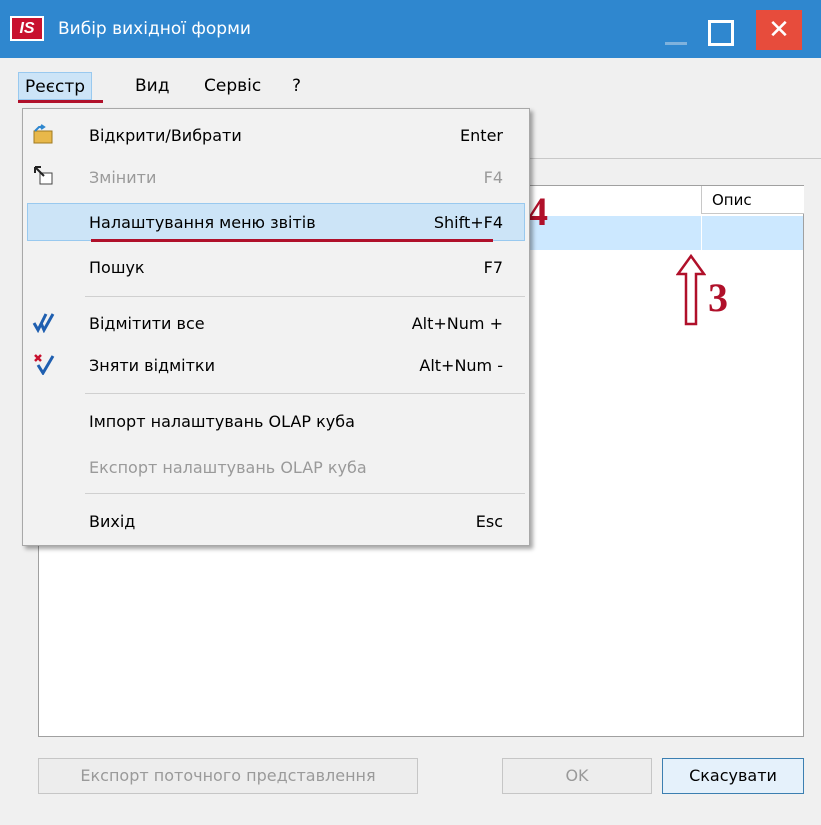  I want to click on uncheck-all-icon, so click(44, 366).